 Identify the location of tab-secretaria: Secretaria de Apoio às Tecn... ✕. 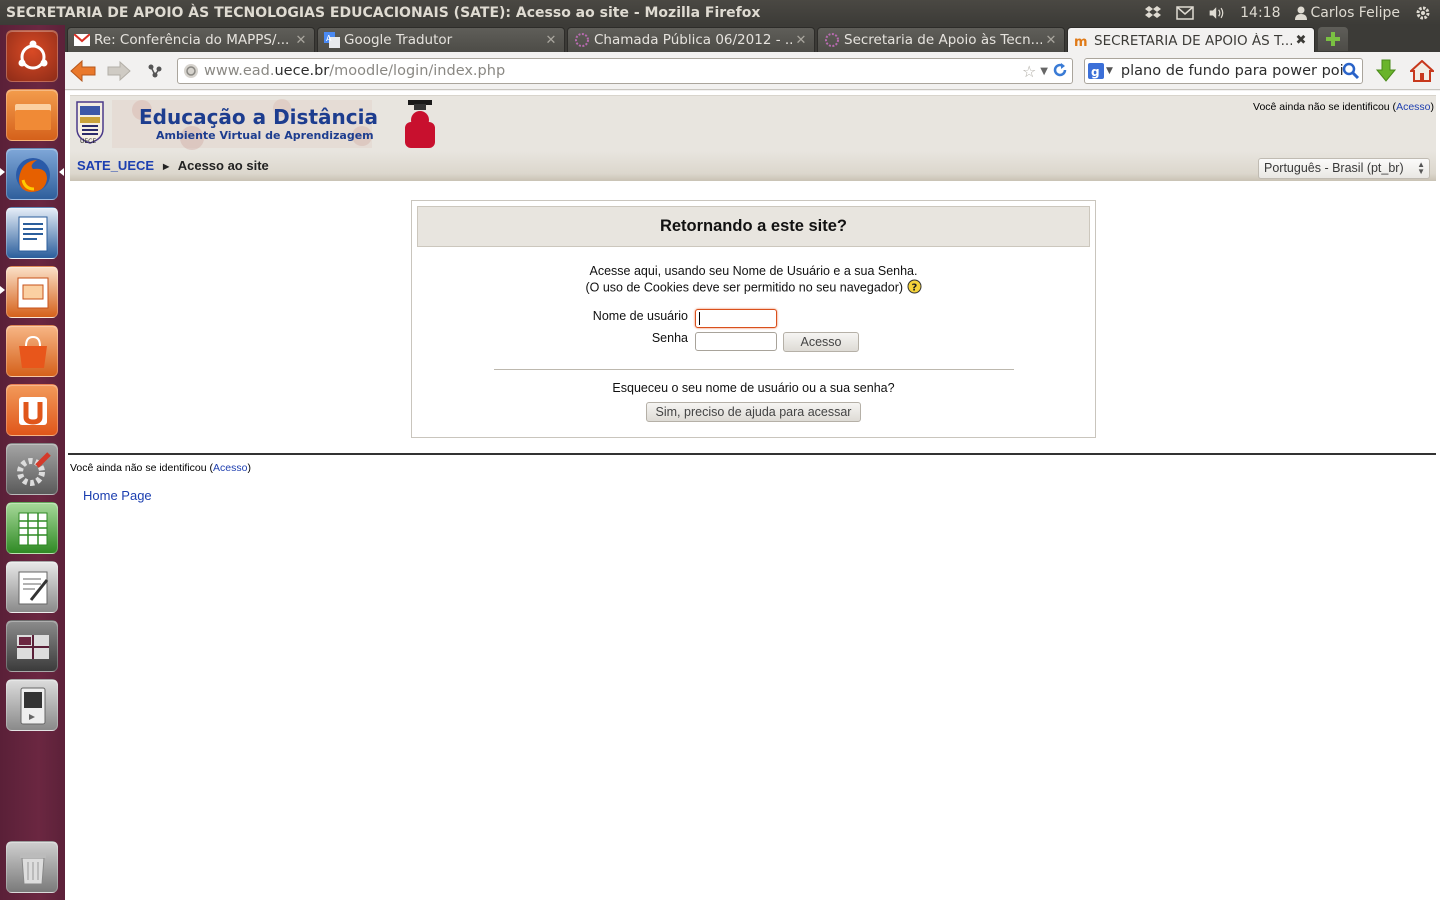
(941, 39).